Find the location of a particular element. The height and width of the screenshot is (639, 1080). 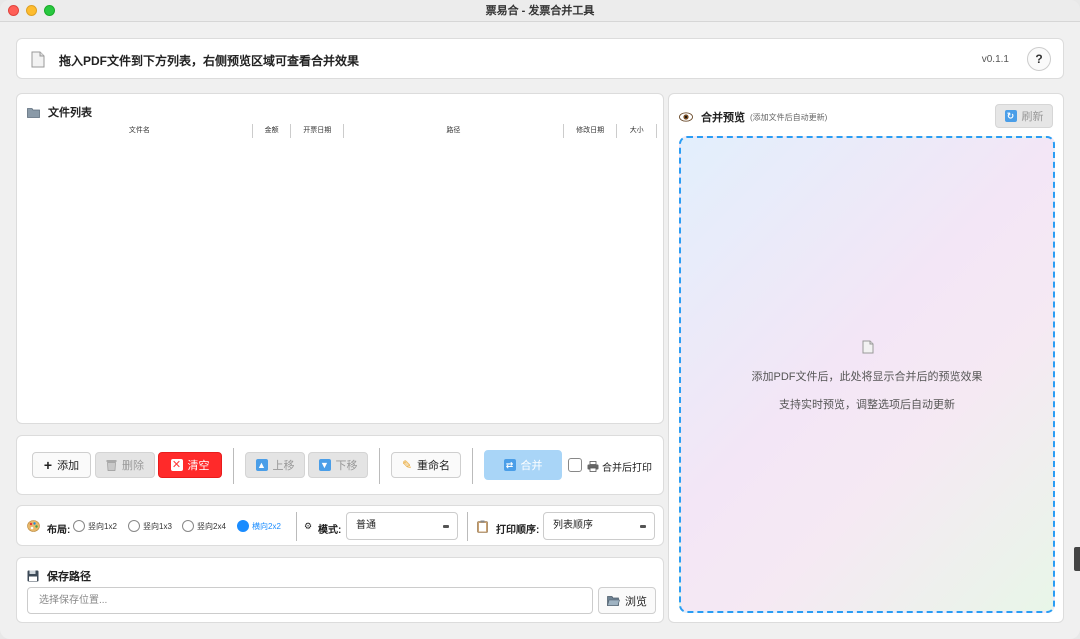

help-button: ? is located at coordinates (1039, 59).